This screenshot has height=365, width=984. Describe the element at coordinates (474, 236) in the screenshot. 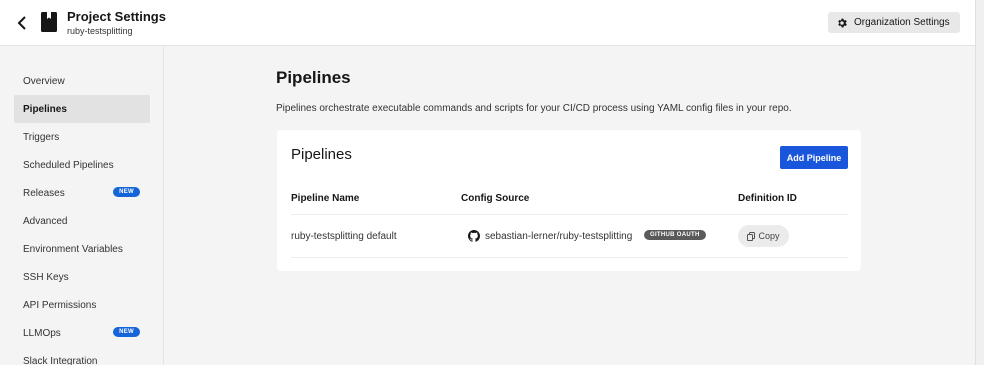

I see `github-icon` at that location.